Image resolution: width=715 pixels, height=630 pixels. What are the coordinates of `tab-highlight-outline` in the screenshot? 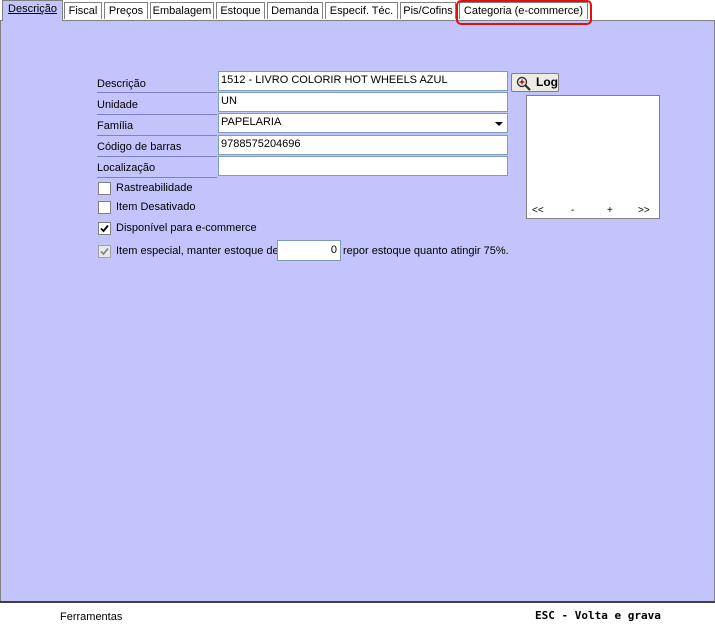 It's located at (524, 12).